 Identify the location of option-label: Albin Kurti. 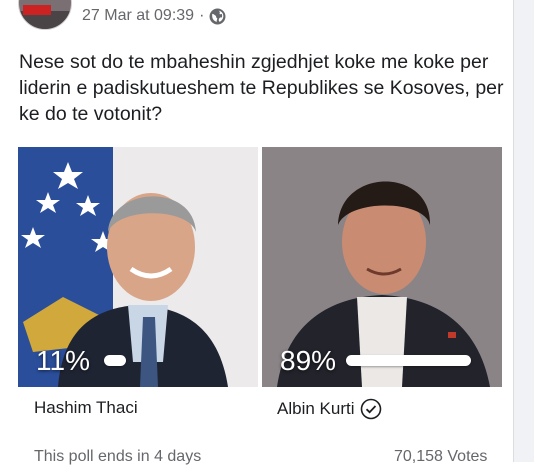
(316, 408).